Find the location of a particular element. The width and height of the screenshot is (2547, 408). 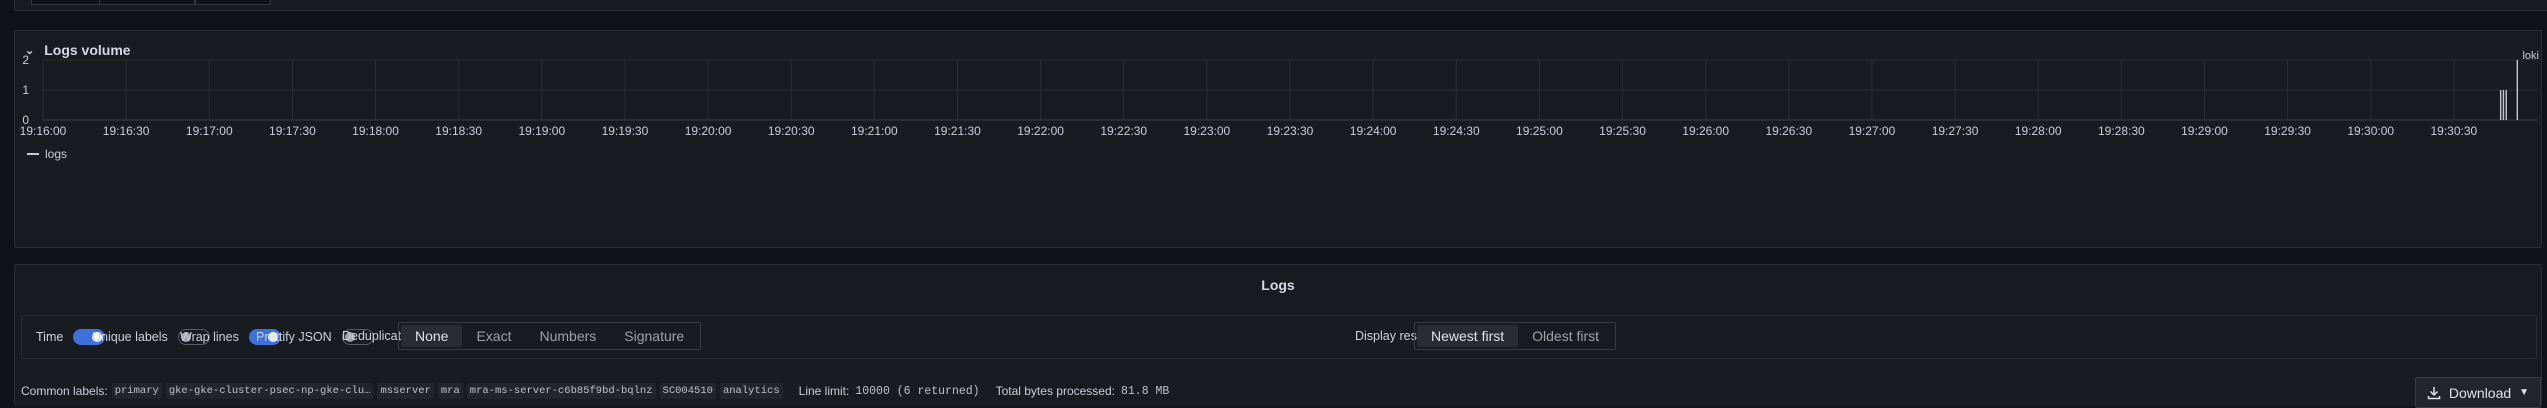

x-tick-label: 19:26:00 is located at coordinates (1705, 131).